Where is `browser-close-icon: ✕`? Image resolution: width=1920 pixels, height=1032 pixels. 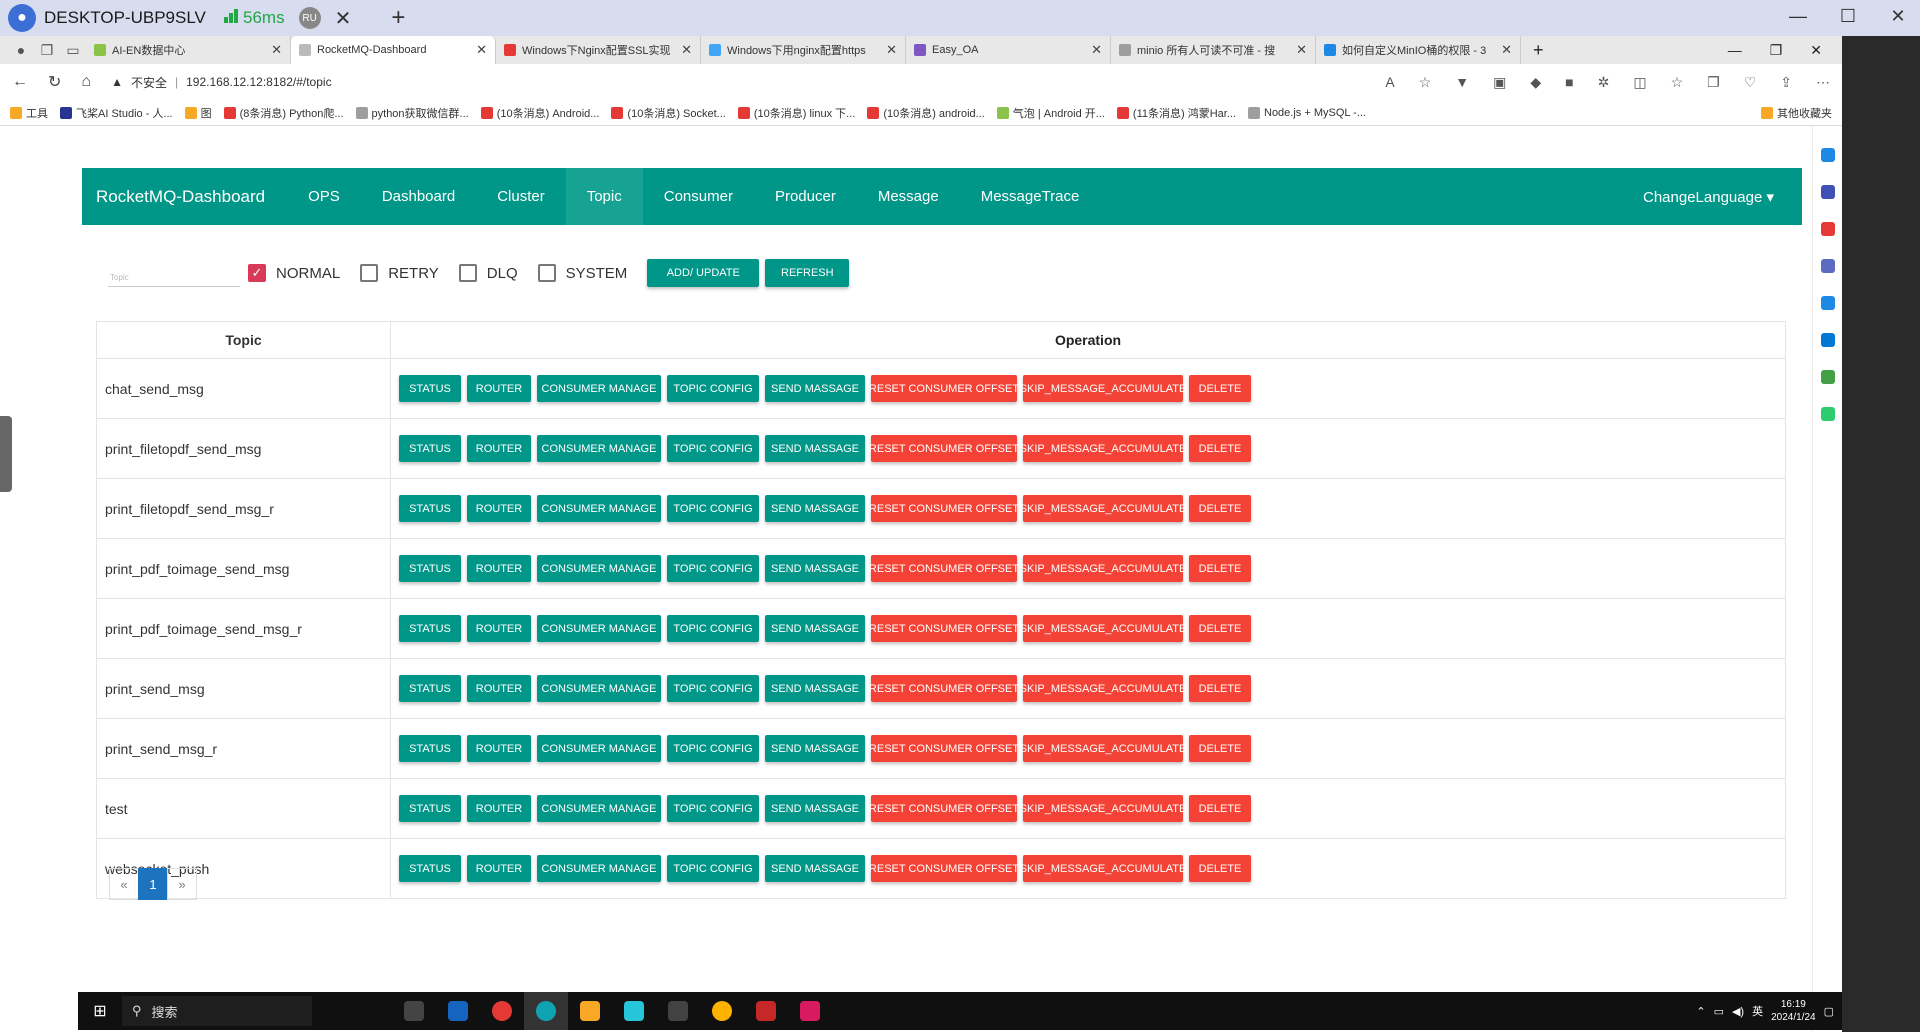
browser-close-icon: ✕ is located at coordinates (1816, 50).